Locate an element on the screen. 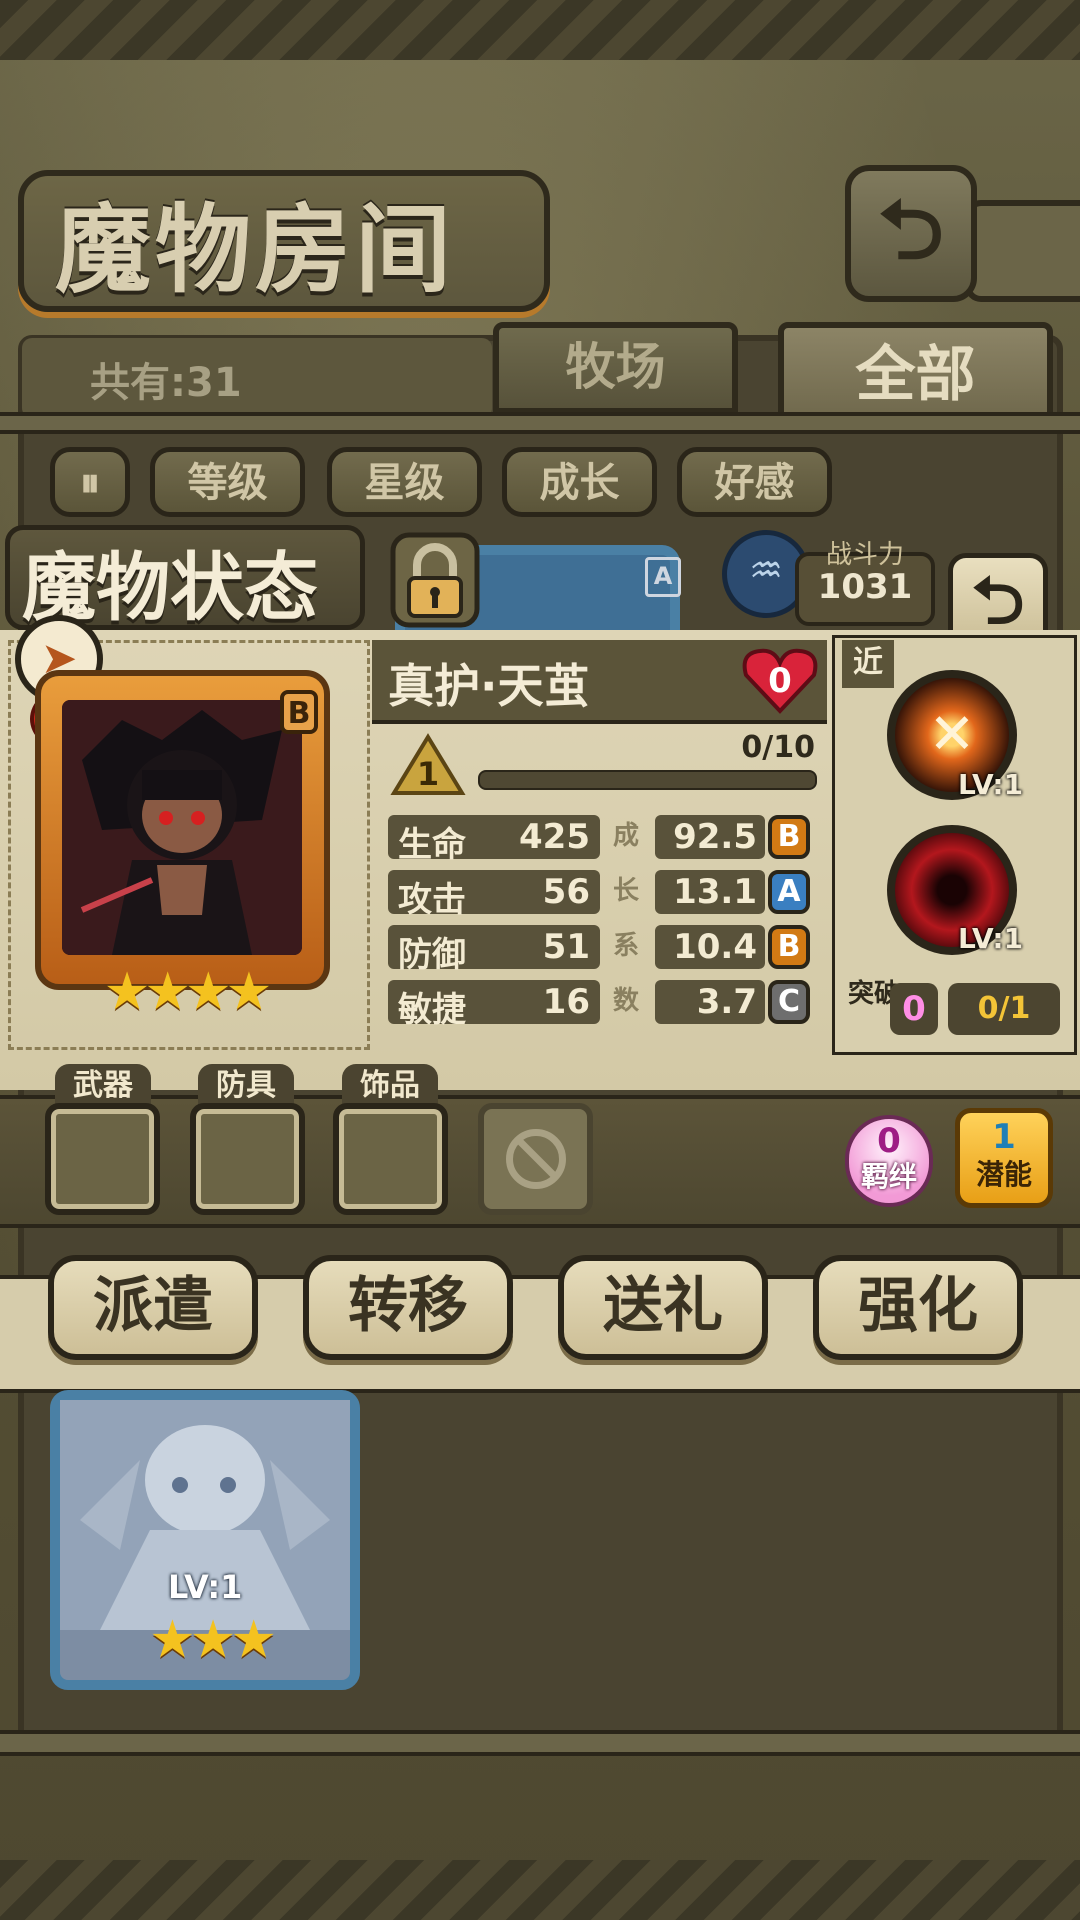 The image size is (1080, 1920). armor-slot-label: 防具 is located at coordinates (246, 1086).